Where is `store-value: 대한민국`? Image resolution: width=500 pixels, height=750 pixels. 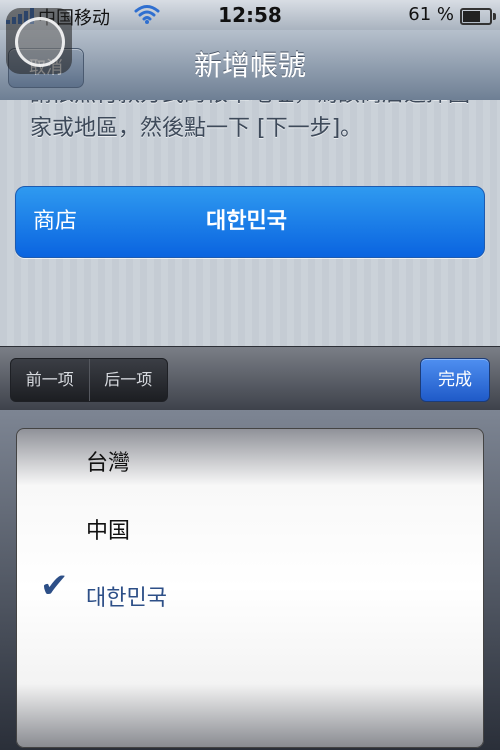 store-value: 대한민국 is located at coordinates (246, 221).